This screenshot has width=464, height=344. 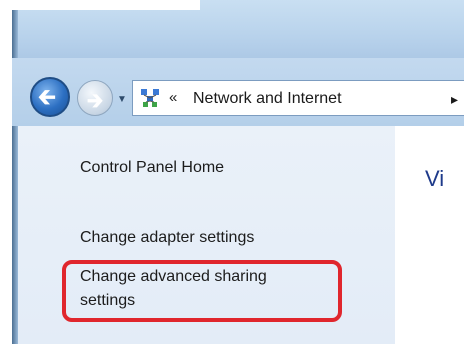 I want to click on change-adapter-settings-link: Change adapter settings, so click(x=167, y=238).